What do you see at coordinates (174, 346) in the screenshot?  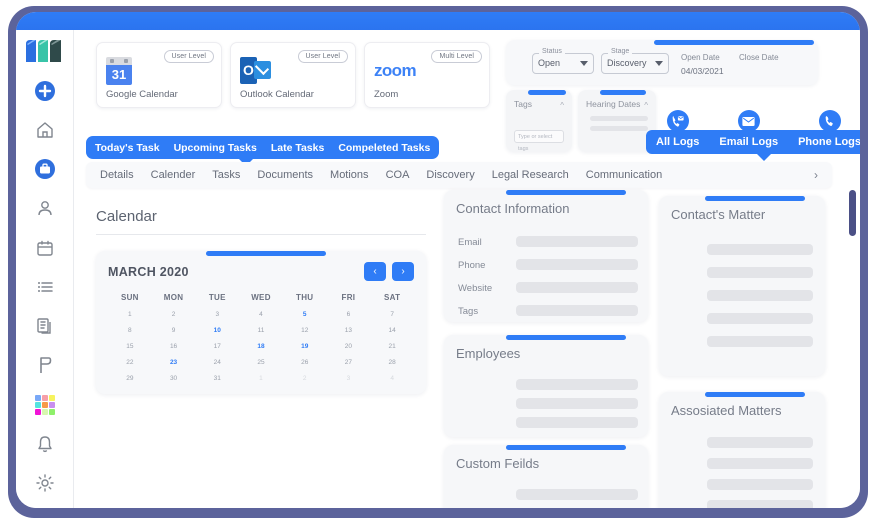 I see `calendar-day-cell: 16` at bounding box center [174, 346].